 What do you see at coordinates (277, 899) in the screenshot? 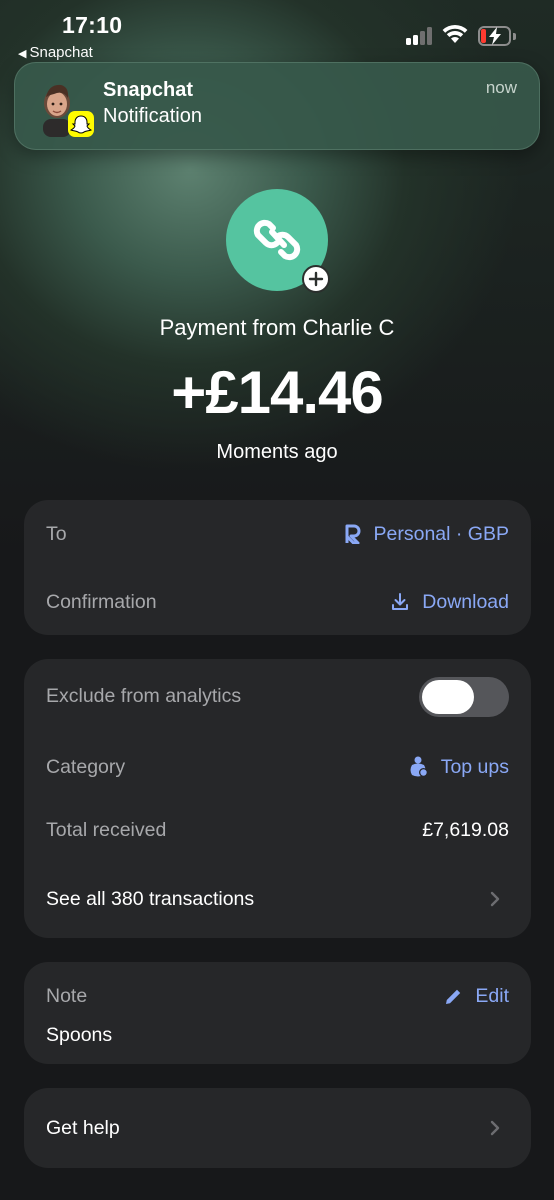
I see `see-all-transactions-row: See all 380 transactions` at bounding box center [277, 899].